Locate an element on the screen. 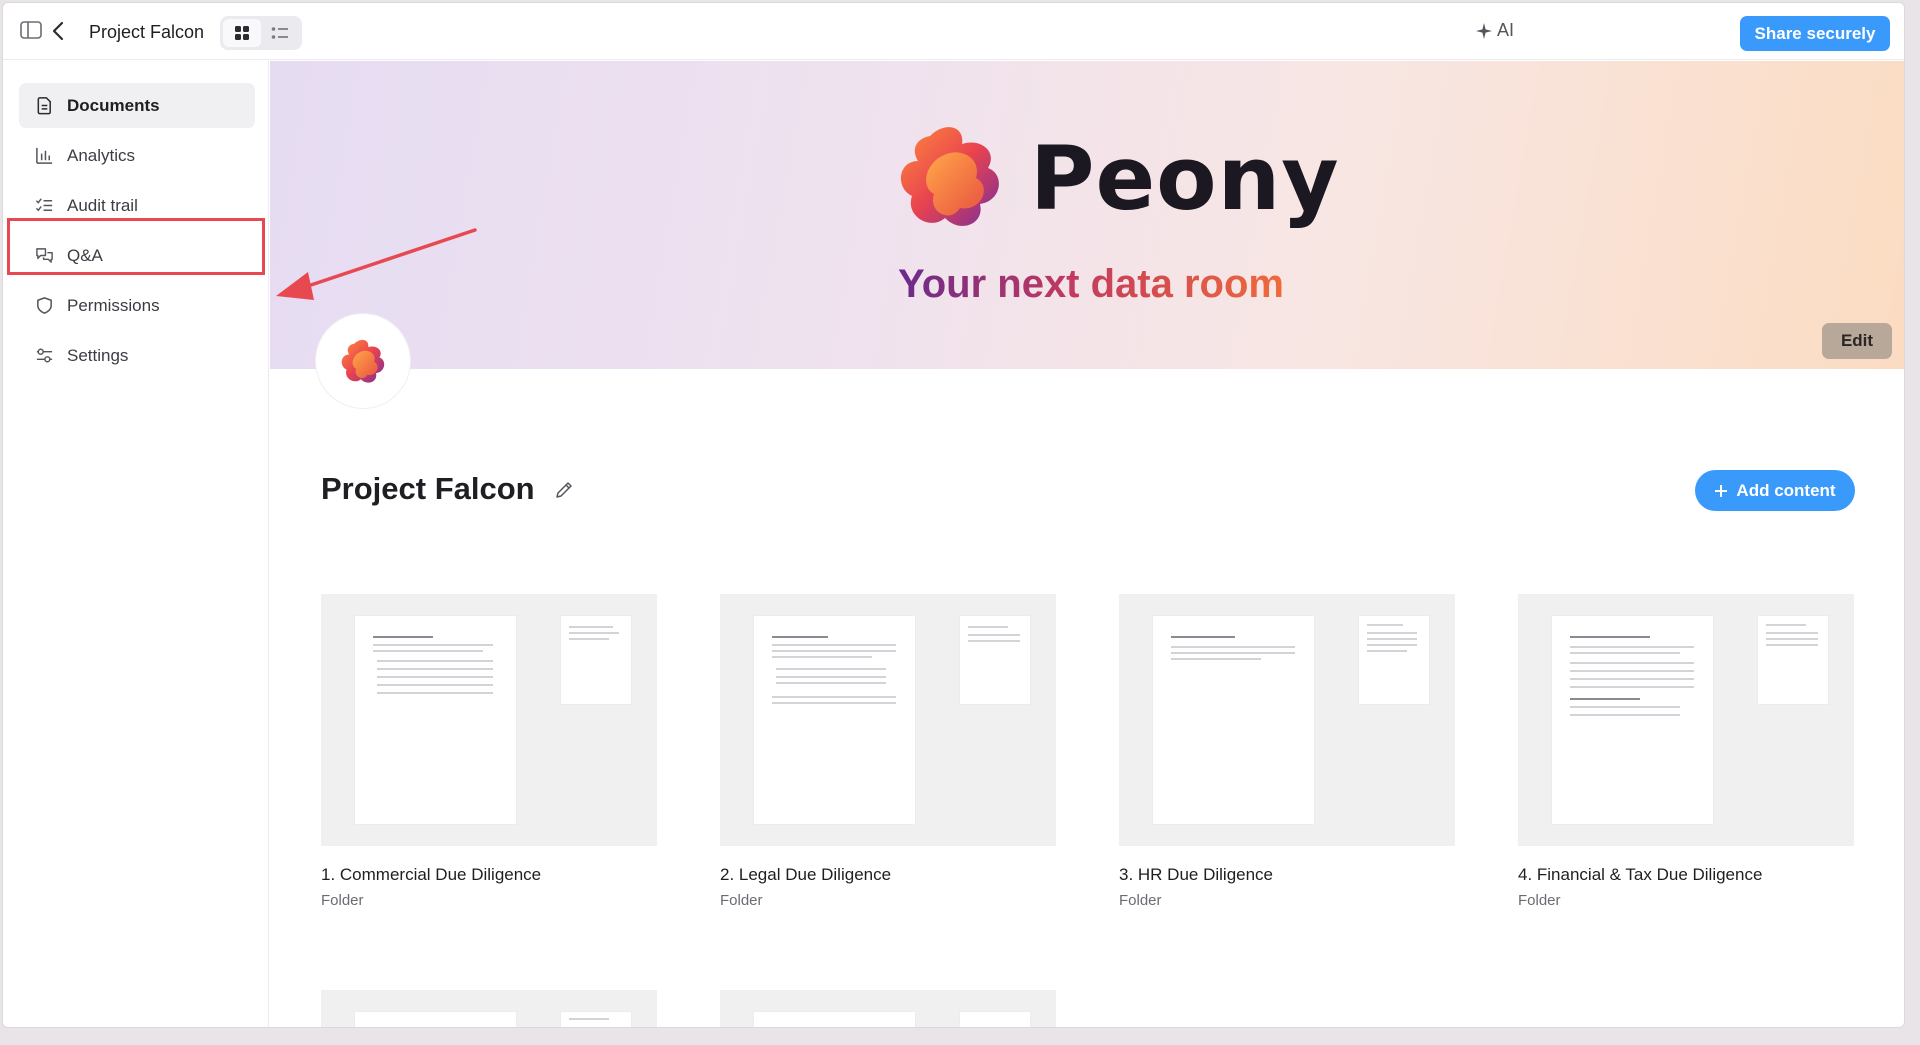 The height and width of the screenshot is (1045, 1920). bar-chart-icon is located at coordinates (44, 155).